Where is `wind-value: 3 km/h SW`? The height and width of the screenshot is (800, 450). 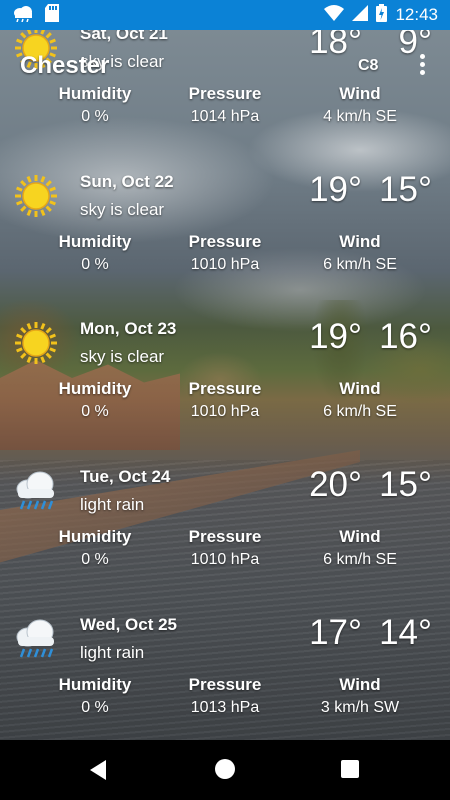
wind-value: 3 km/h SW is located at coordinates (360, 707).